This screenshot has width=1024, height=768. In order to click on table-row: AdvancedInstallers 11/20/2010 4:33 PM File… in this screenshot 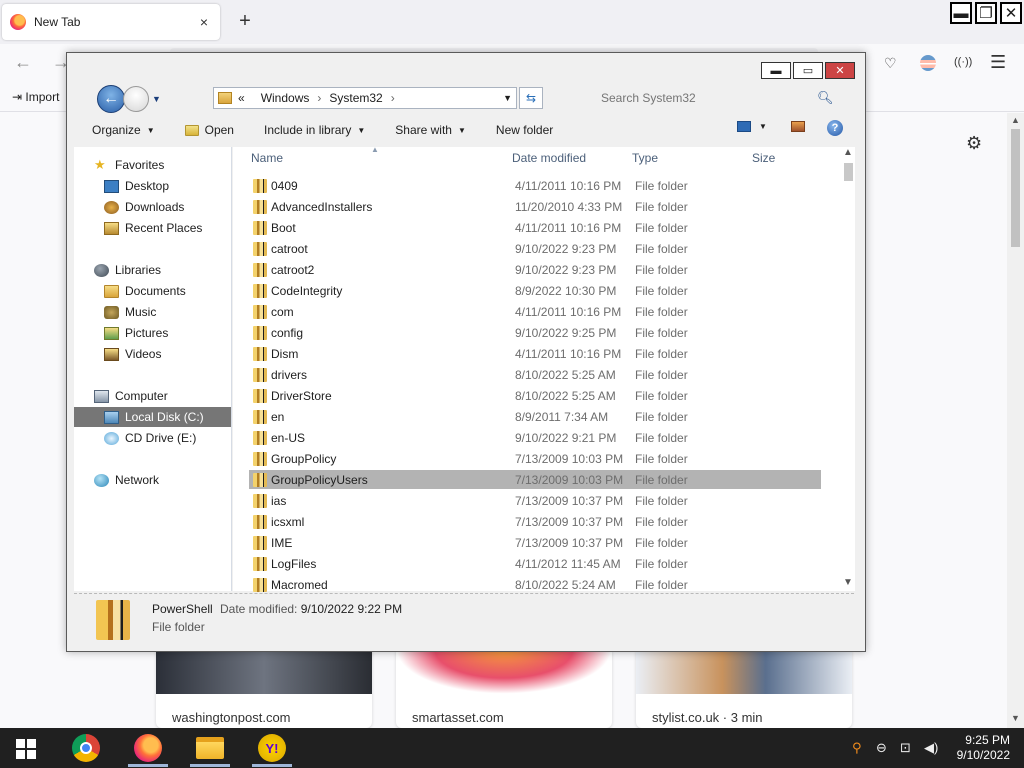, I will do `click(535, 206)`.